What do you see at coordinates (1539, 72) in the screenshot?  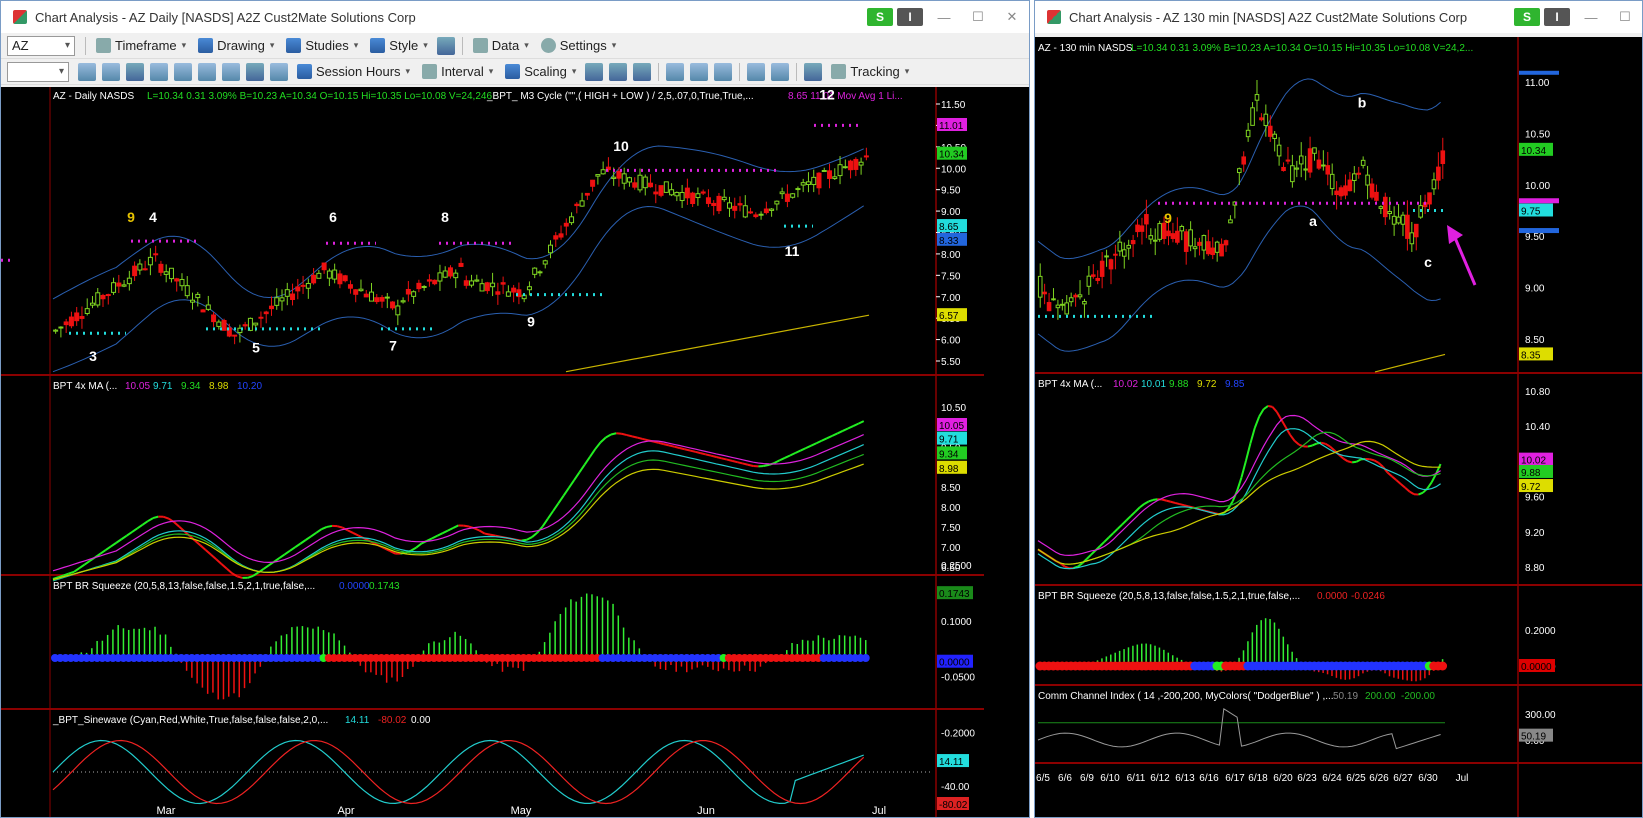 I see `price-marker` at bounding box center [1539, 72].